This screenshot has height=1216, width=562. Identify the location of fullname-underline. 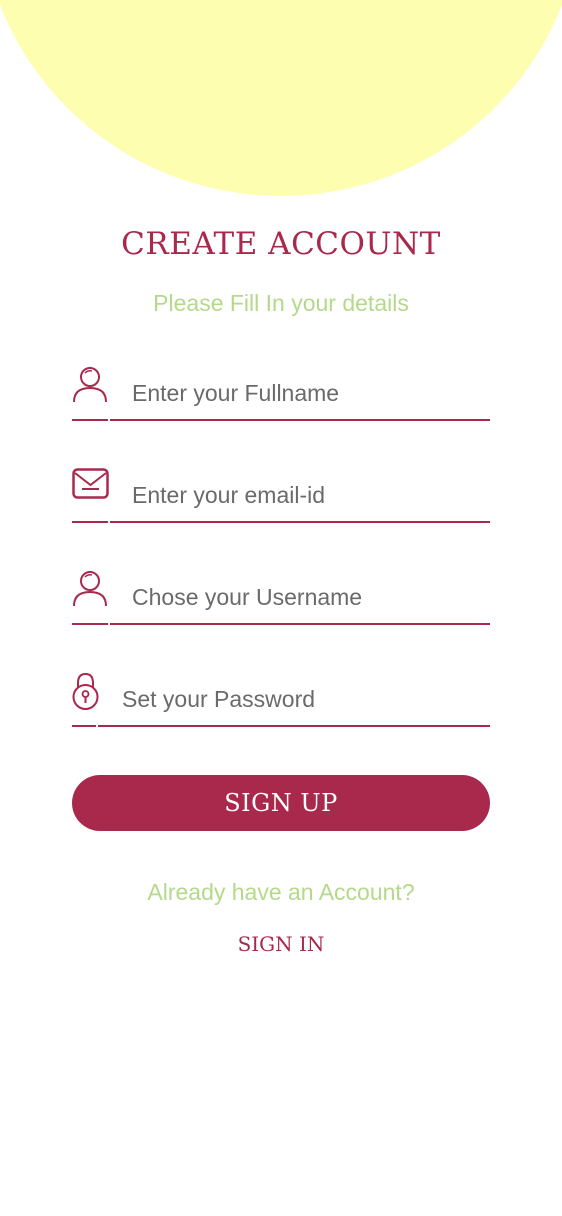
(281, 420).